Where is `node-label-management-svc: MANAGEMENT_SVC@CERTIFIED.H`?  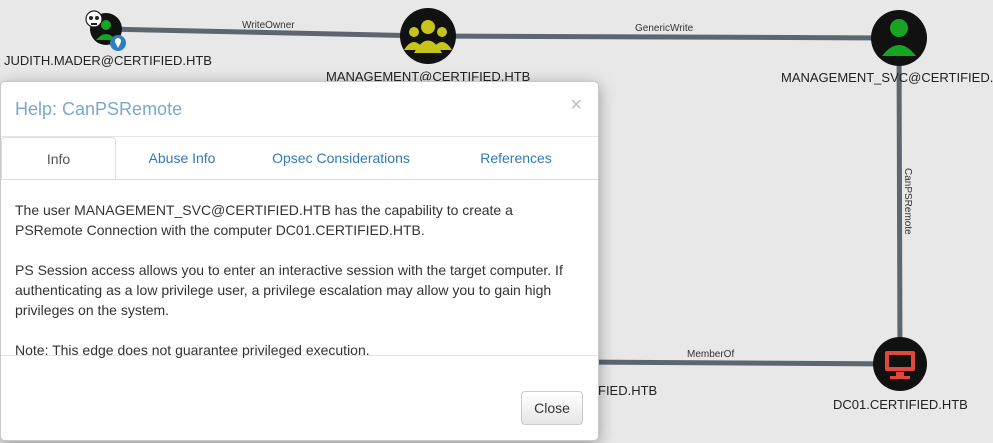
node-label-management-svc: MANAGEMENT_SVC@CERTIFIED.H is located at coordinates (887, 77).